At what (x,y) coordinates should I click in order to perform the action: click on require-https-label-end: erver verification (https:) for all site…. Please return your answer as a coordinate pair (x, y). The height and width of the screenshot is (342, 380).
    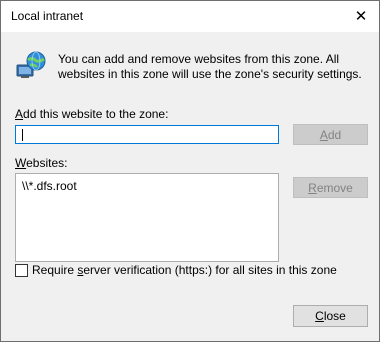
    Looking at the image, I should click on (210, 270).